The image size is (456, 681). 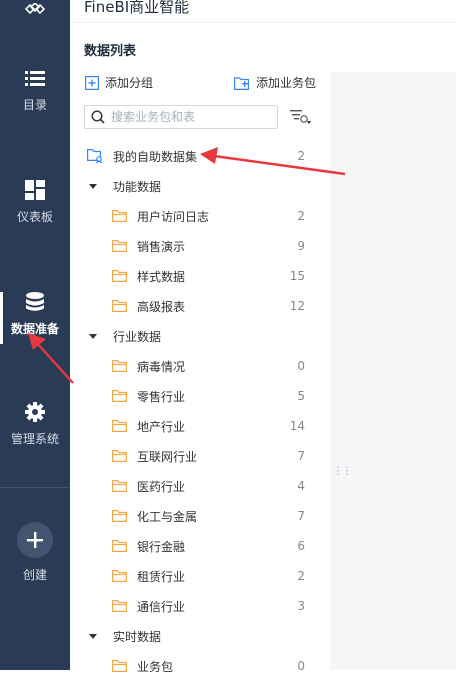 What do you see at coordinates (191, 117) in the screenshot?
I see `search-input` at bounding box center [191, 117].